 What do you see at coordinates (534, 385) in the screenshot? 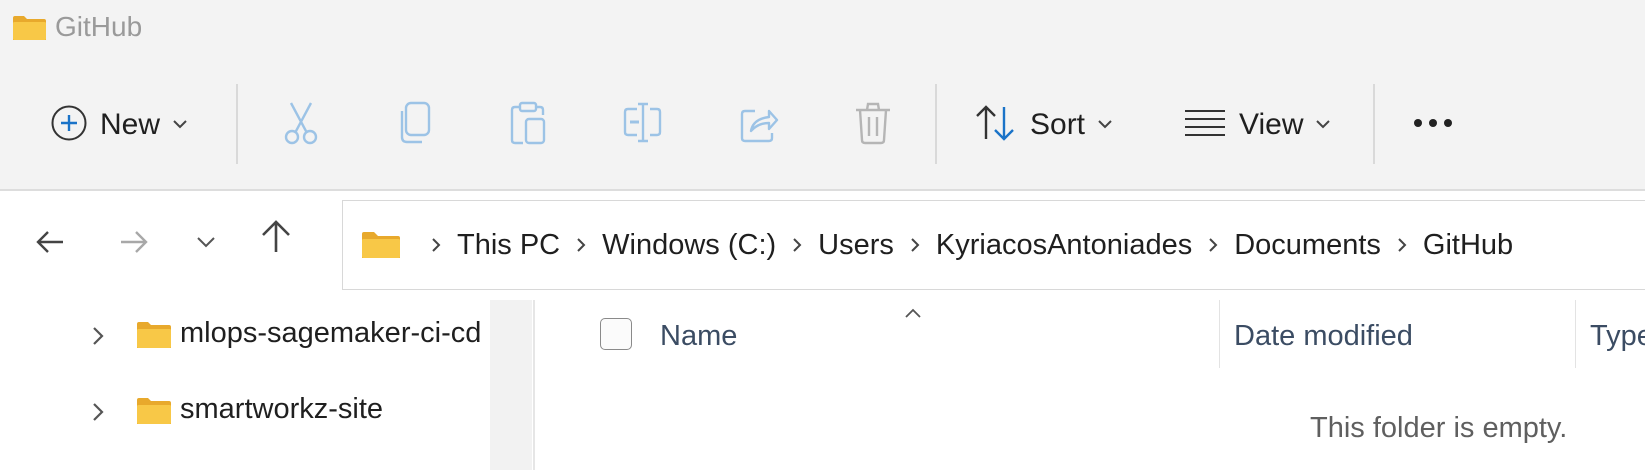
I see `pane-divider` at bounding box center [534, 385].